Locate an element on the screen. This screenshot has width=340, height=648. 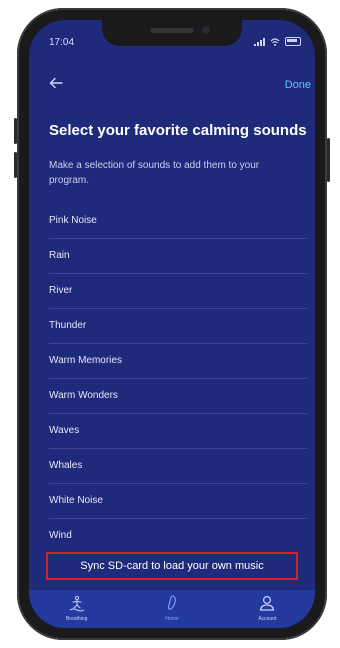
breathing-icon is located at coordinates (76, 603).